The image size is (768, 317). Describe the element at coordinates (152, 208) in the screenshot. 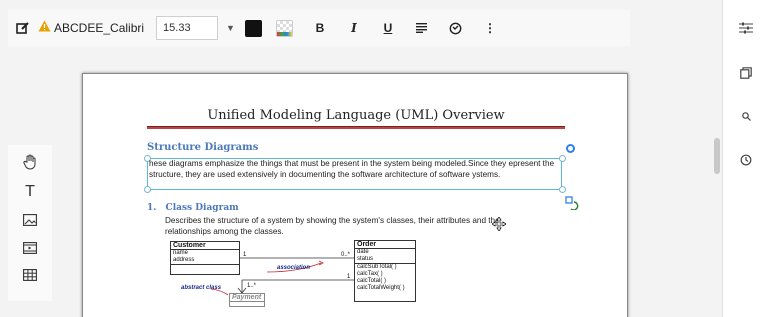

I see `list-number: 1.` at that location.